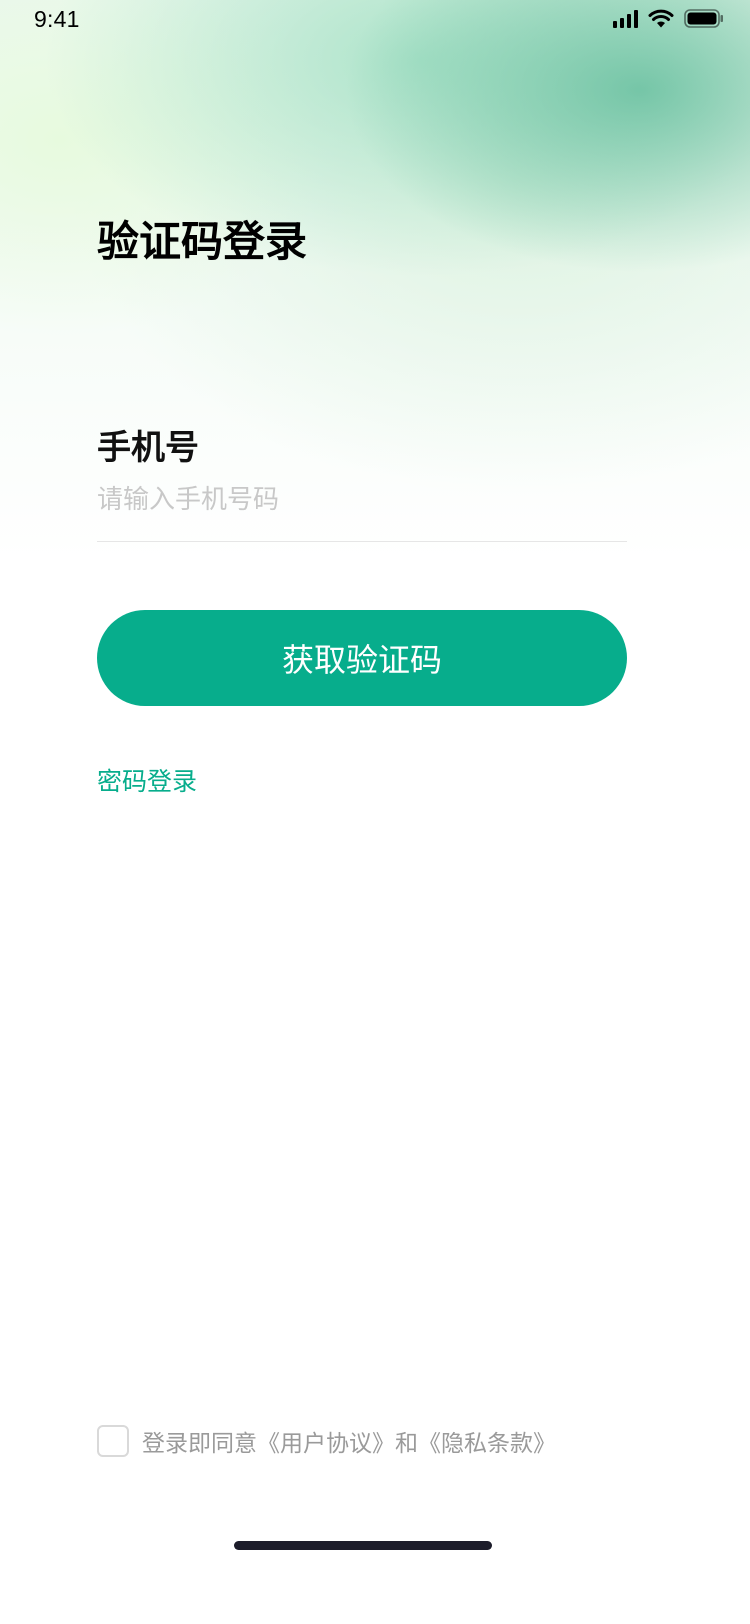 This screenshot has width=750, height=1624. What do you see at coordinates (349, 1444) in the screenshot?
I see `agreement-text: 登录即同意《用户协议》和《隐私条款》` at bounding box center [349, 1444].